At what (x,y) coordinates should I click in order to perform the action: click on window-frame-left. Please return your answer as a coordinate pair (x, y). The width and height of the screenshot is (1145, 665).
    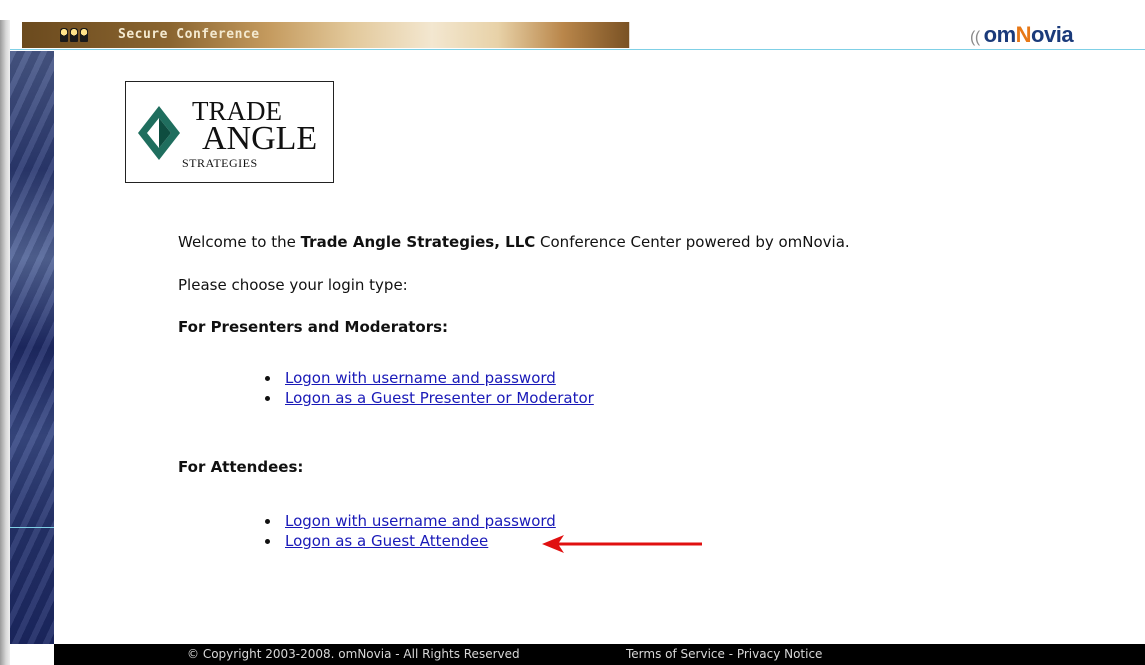
    Looking at the image, I should click on (5, 332).